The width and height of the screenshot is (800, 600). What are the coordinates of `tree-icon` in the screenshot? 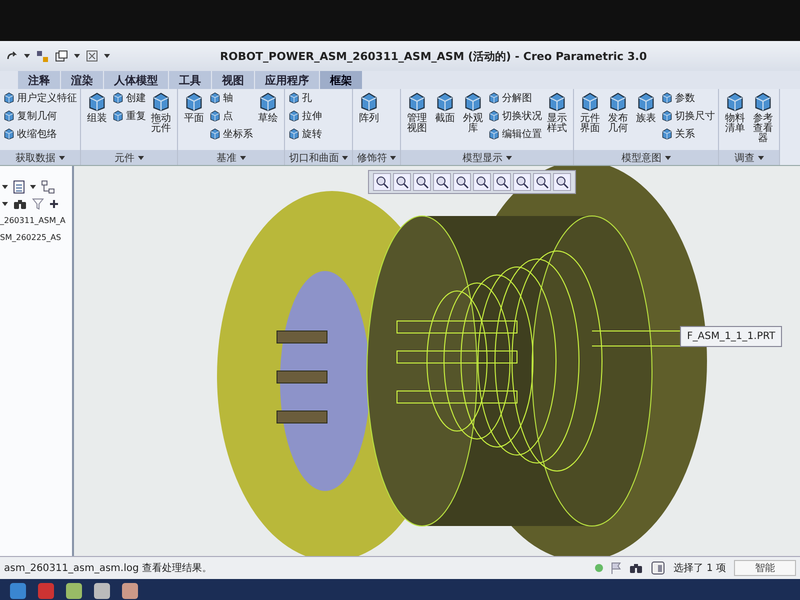 It's located at (48, 187).